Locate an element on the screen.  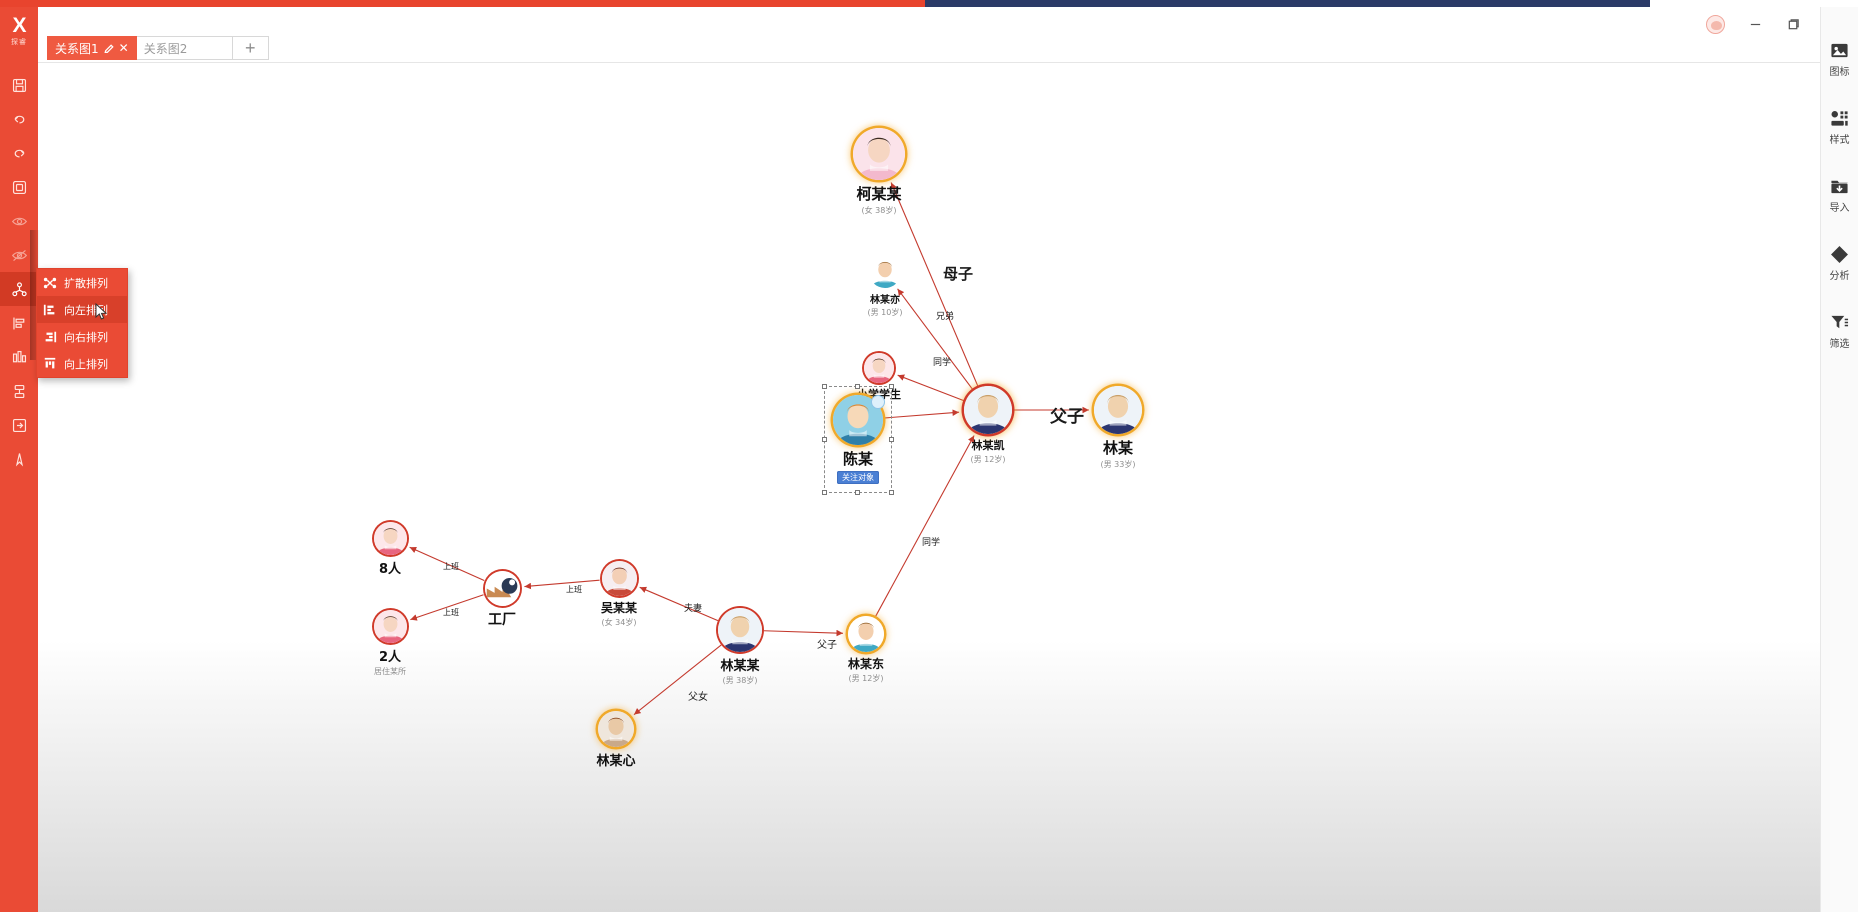
right-item-label: 分析 is located at coordinates (1839, 276).